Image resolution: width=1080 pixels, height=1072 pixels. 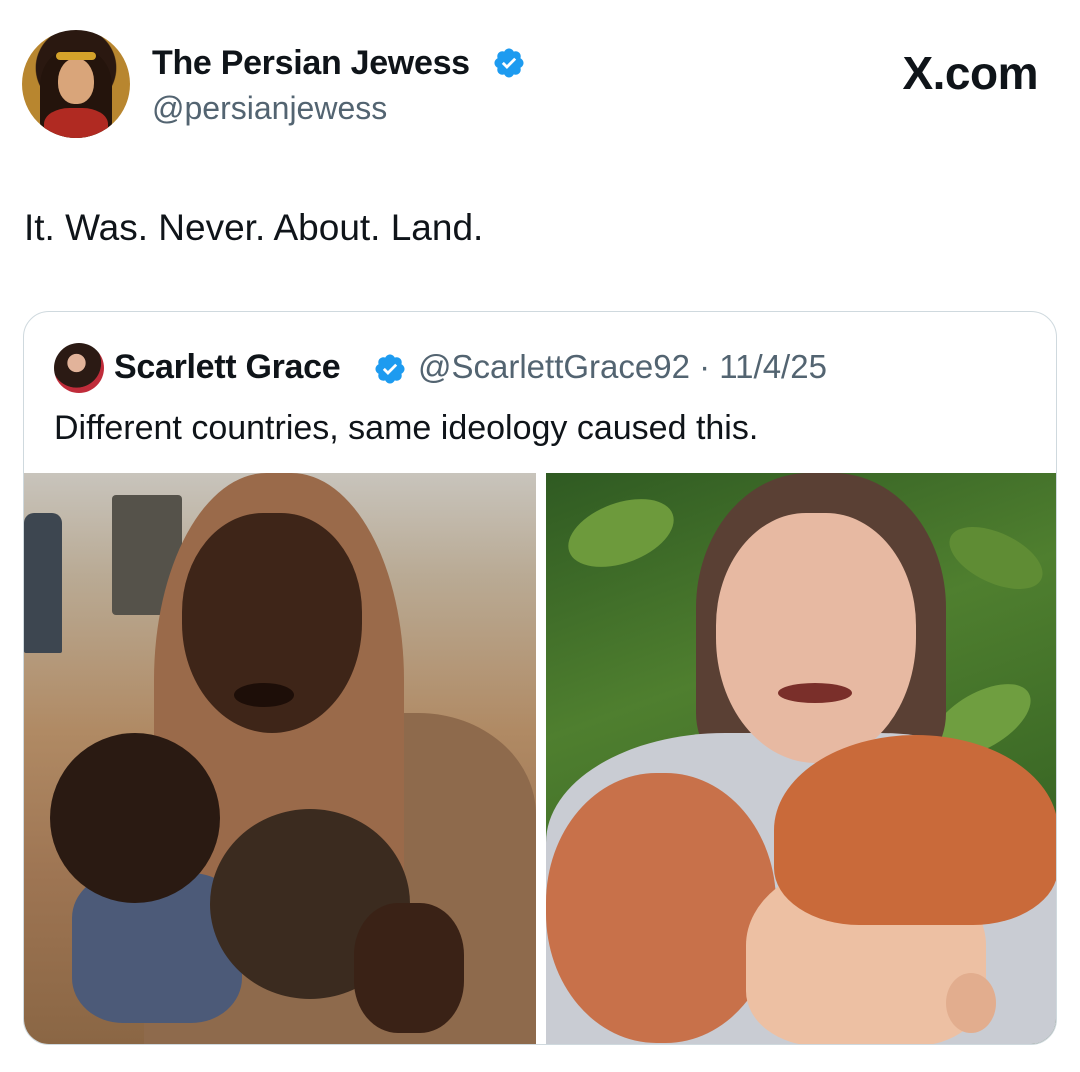 I want to click on brand-logo: X.com, so click(x=970, y=73).